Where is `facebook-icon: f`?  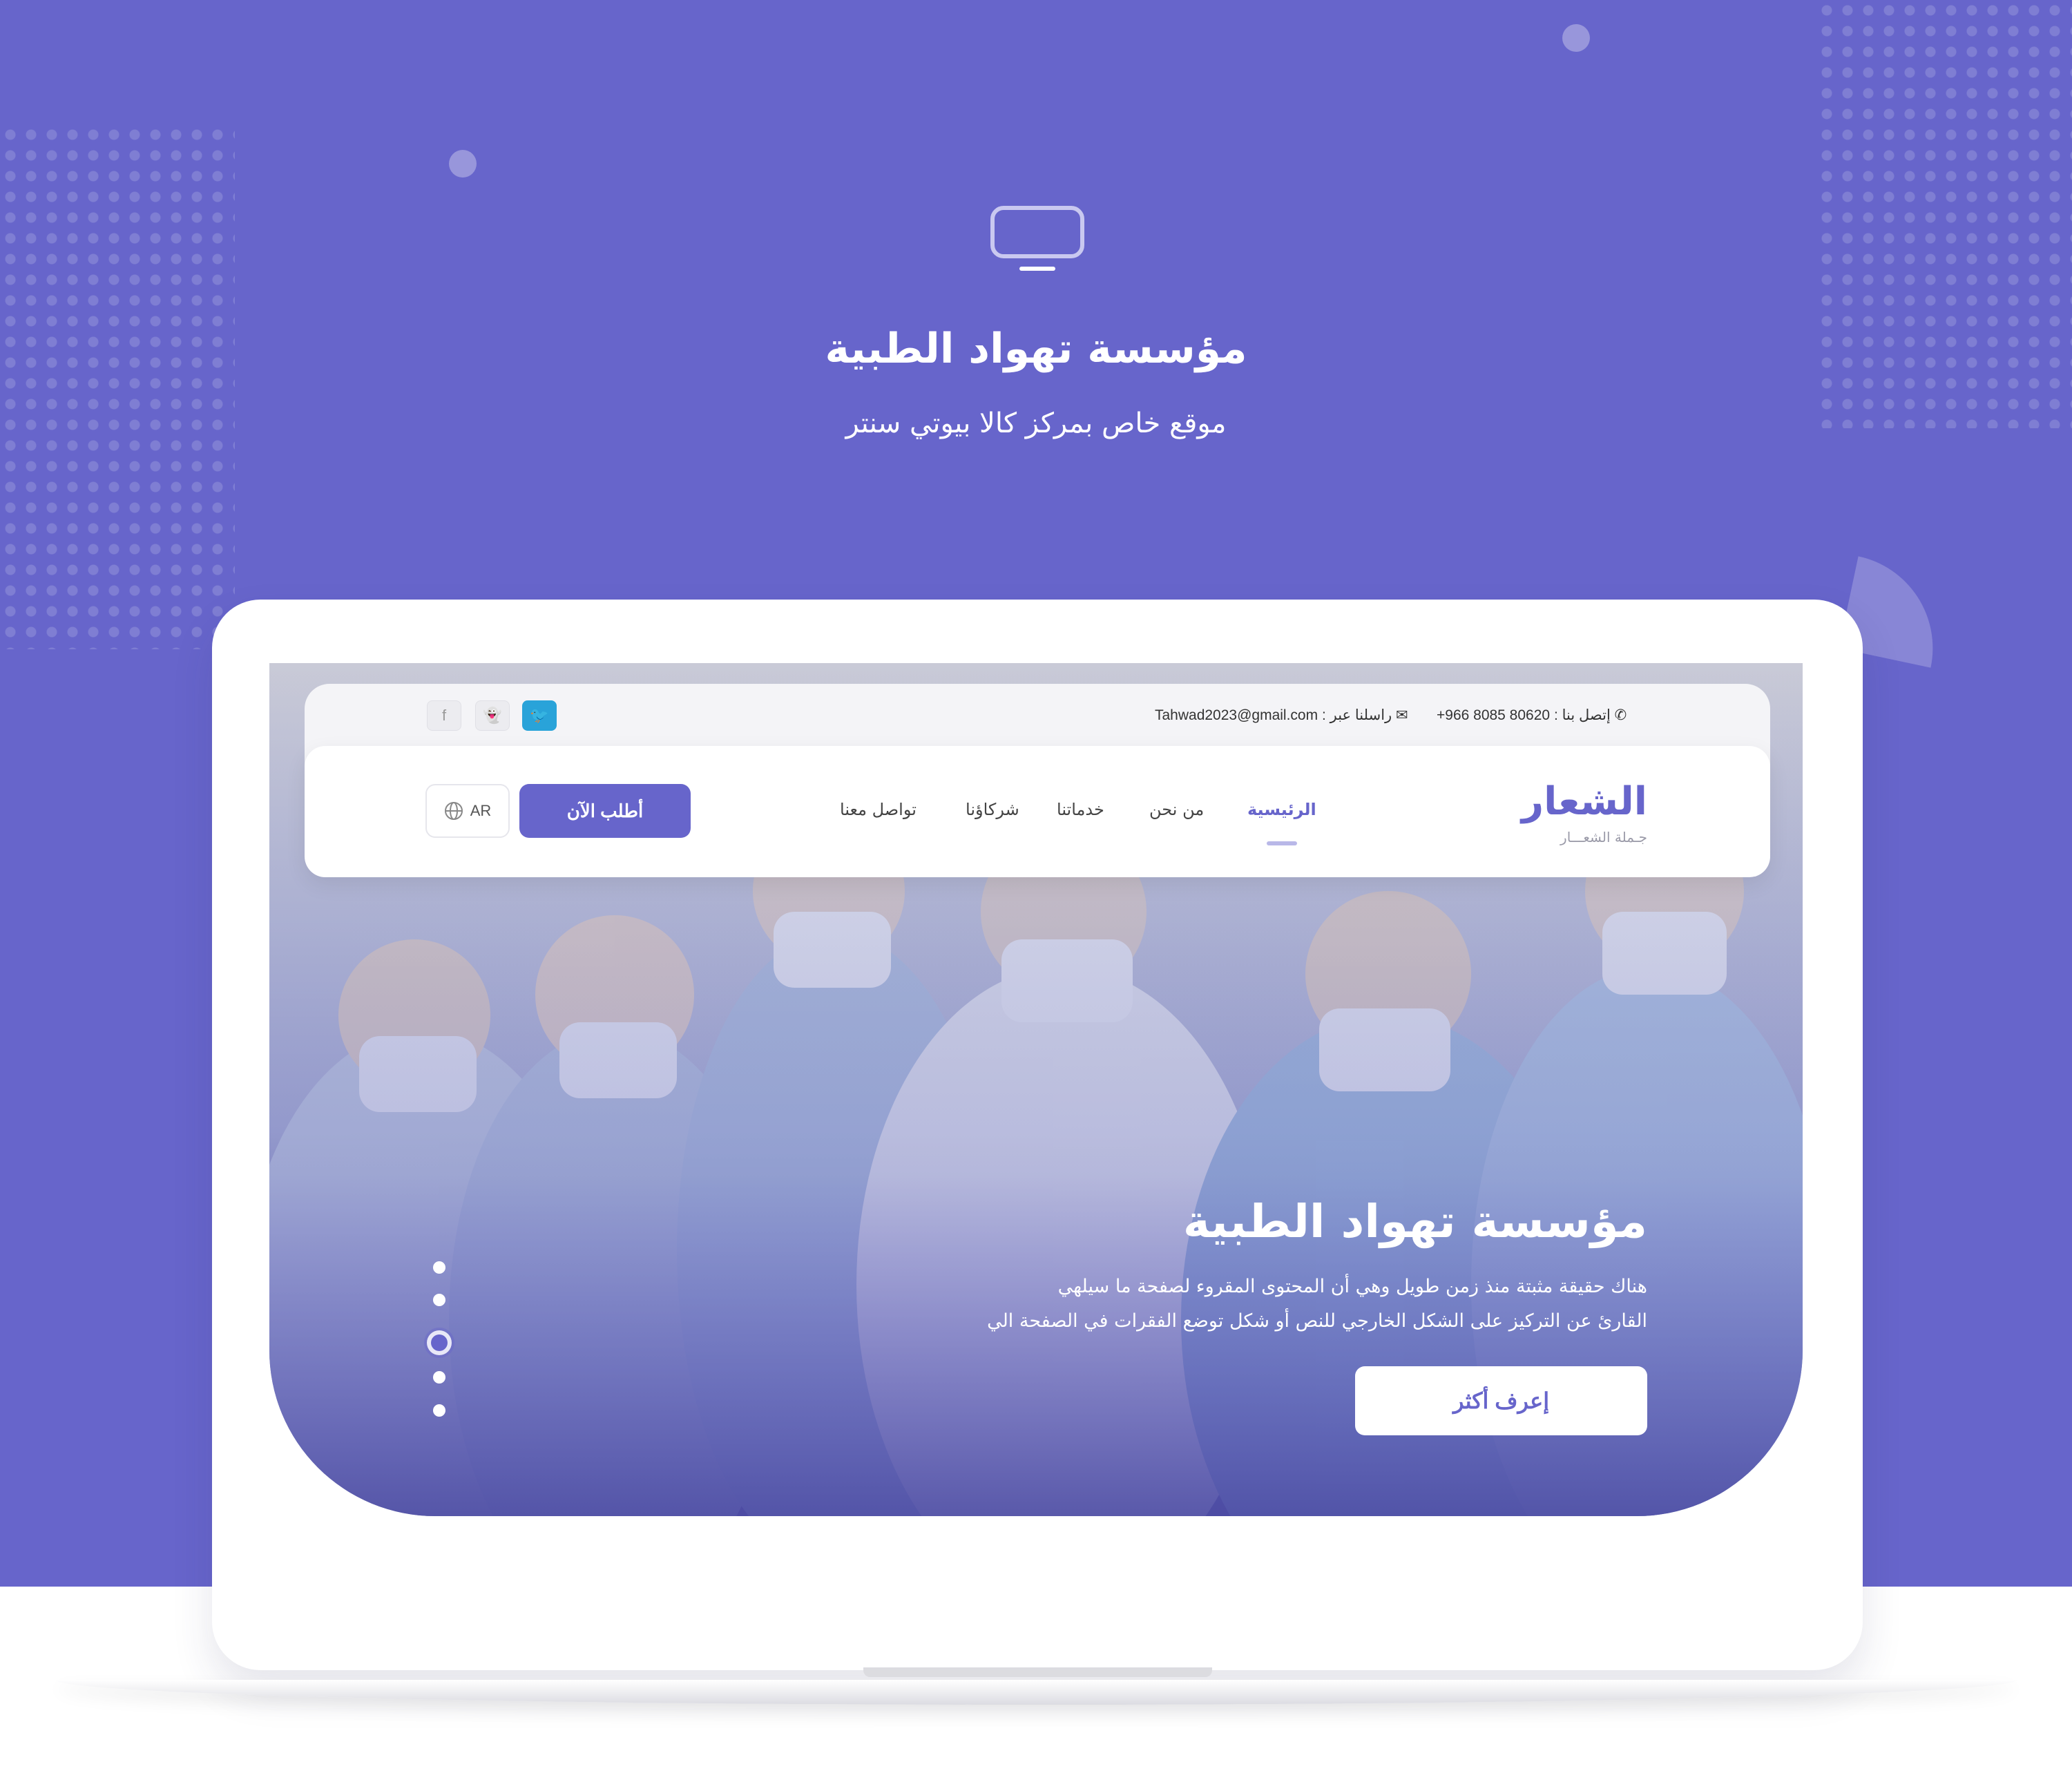
facebook-icon: f is located at coordinates (444, 716).